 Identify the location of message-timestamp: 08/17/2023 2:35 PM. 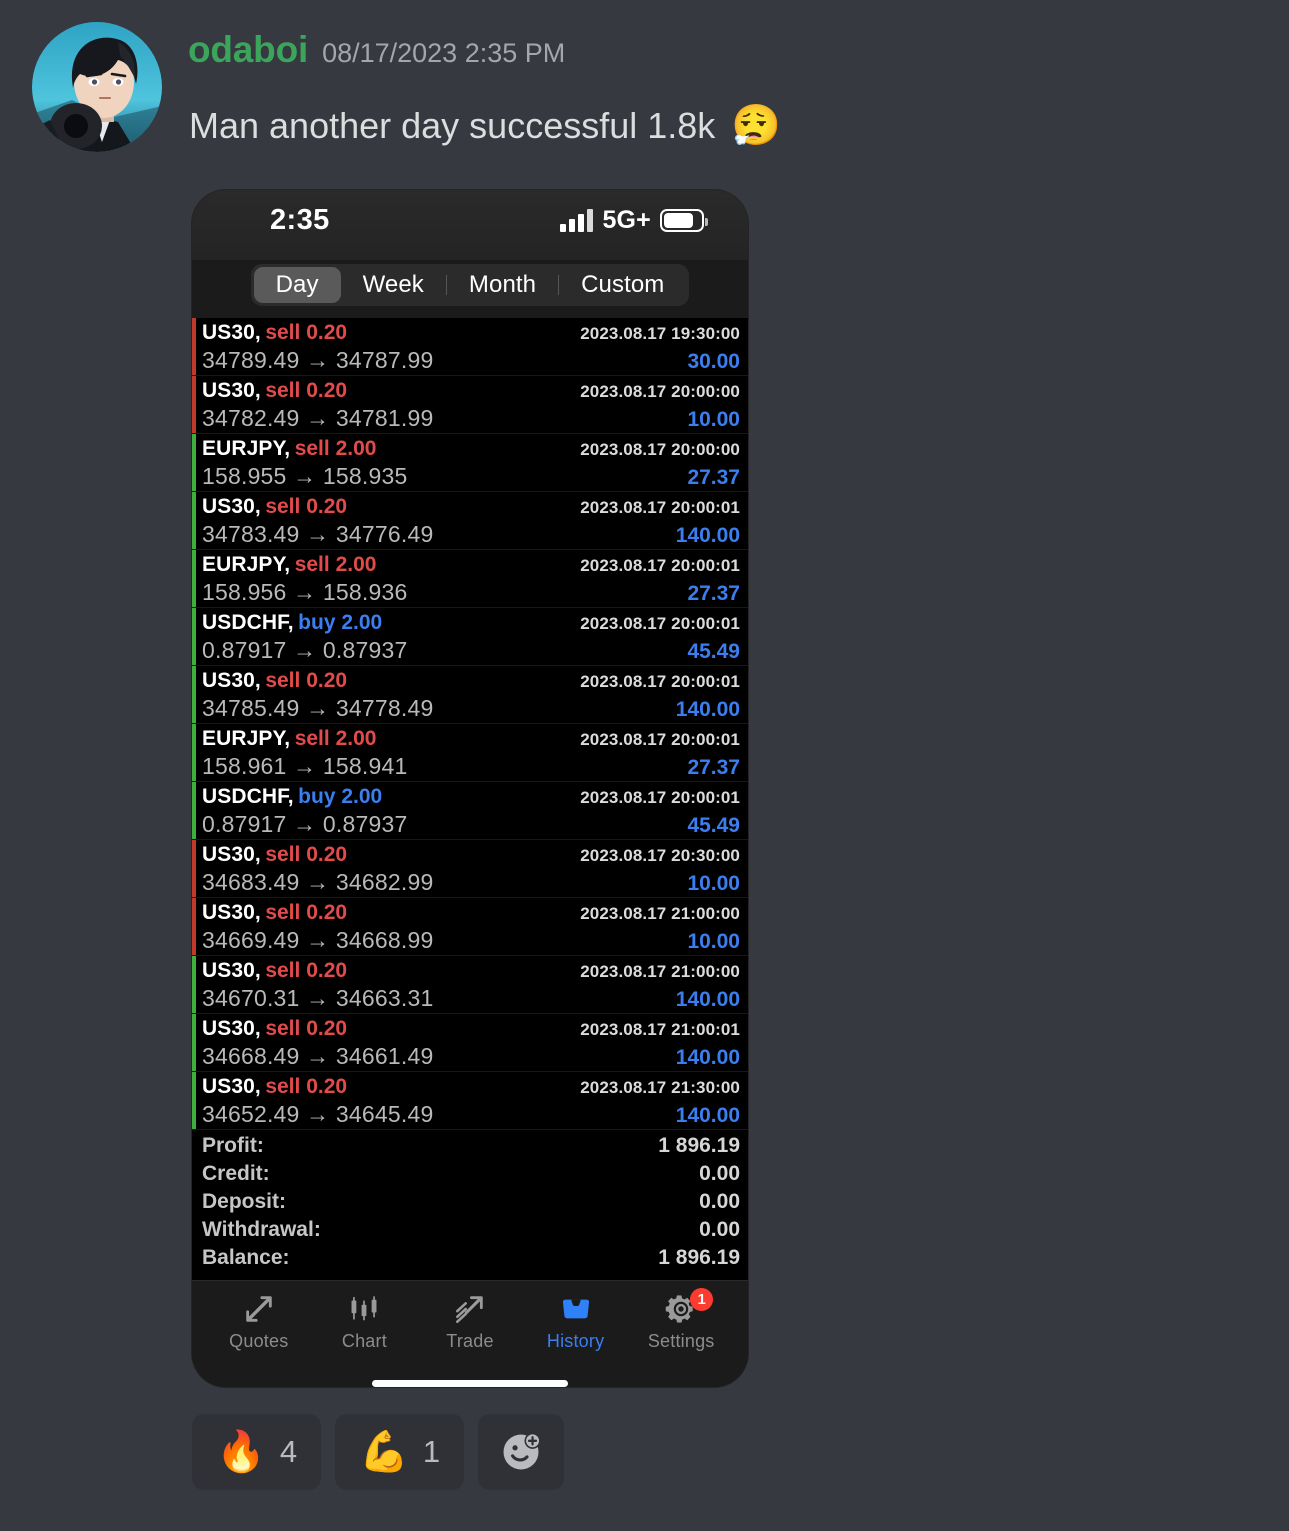
(444, 53).